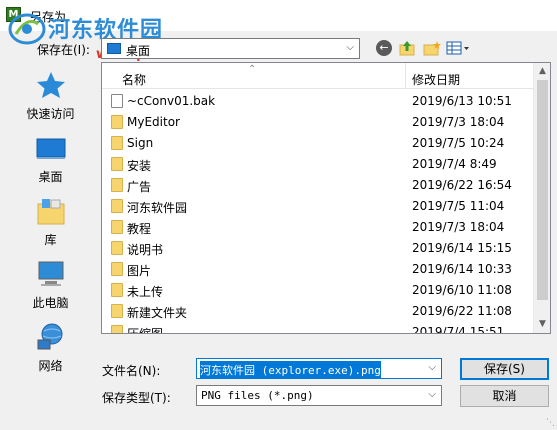 This screenshot has width=557, height=430. What do you see at coordinates (318, 100) in the screenshot?
I see `file-row: ~cConv01.bak 2019/6/13 10:51` at bounding box center [318, 100].